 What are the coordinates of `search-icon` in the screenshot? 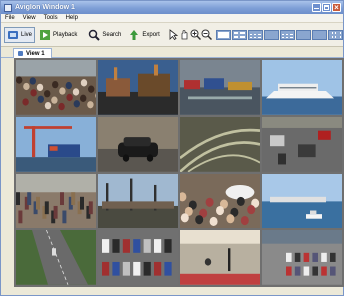 It's located at (95, 35).